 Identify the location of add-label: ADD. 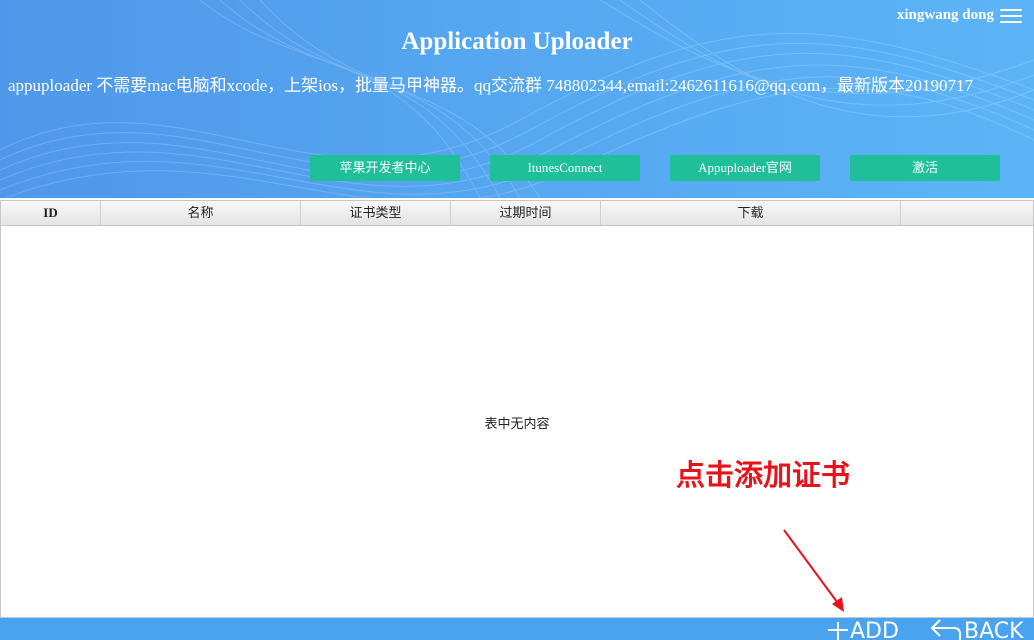
(874, 629).